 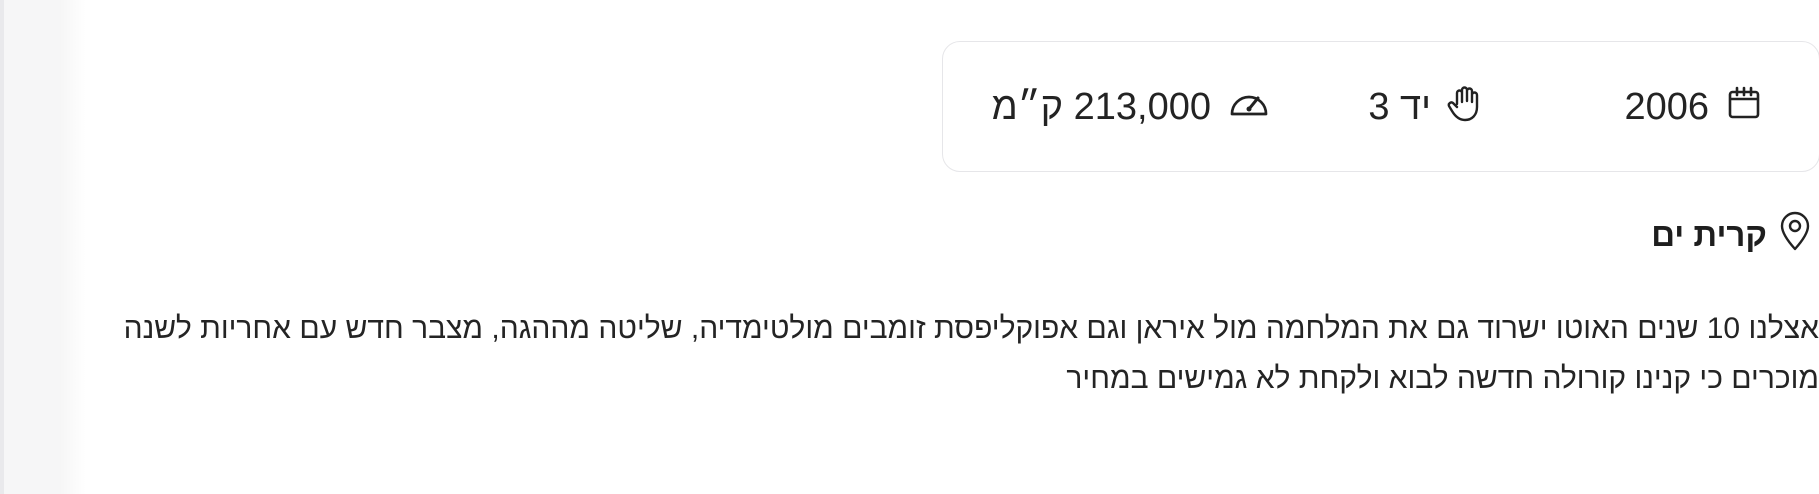 What do you see at coordinates (1744, 108) in the screenshot?
I see `calendar-icon` at bounding box center [1744, 108].